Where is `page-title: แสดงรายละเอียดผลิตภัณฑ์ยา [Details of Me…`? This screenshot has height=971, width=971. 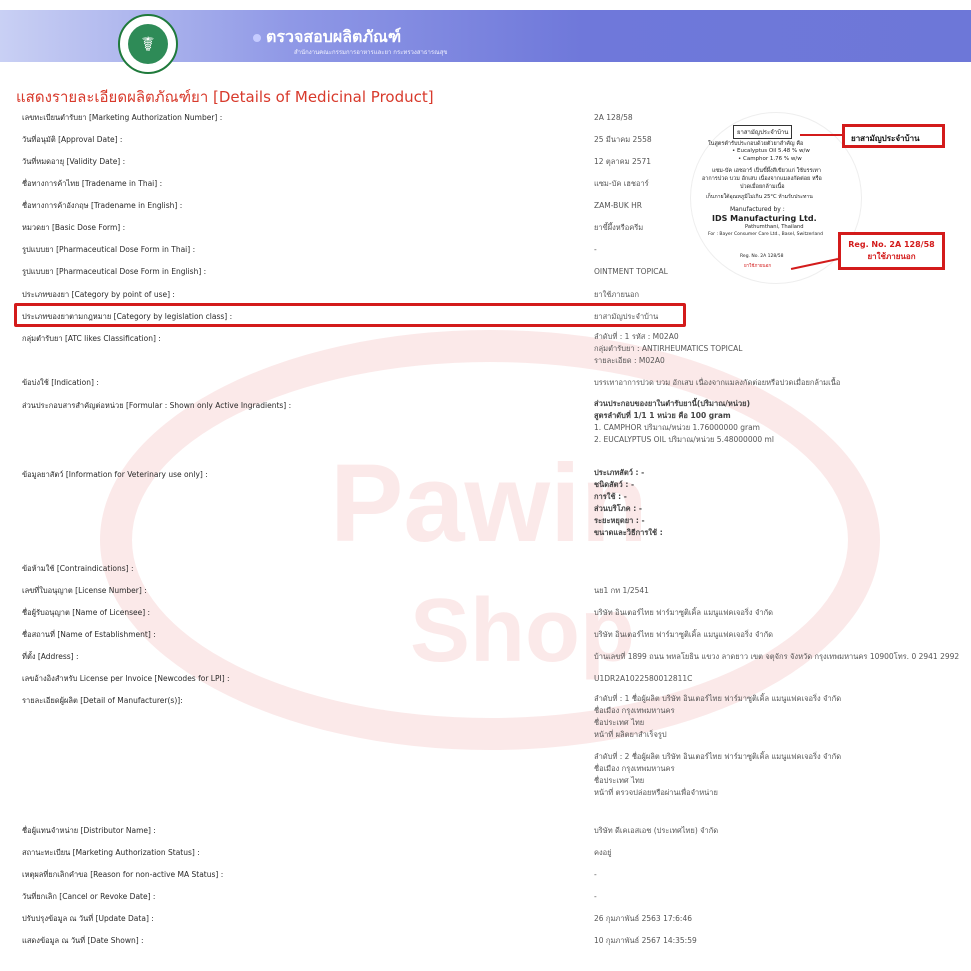
page-title: แสดงรายละเอียดผลิตภัณฑ์ยา [Details of Me… is located at coordinates (225, 97).